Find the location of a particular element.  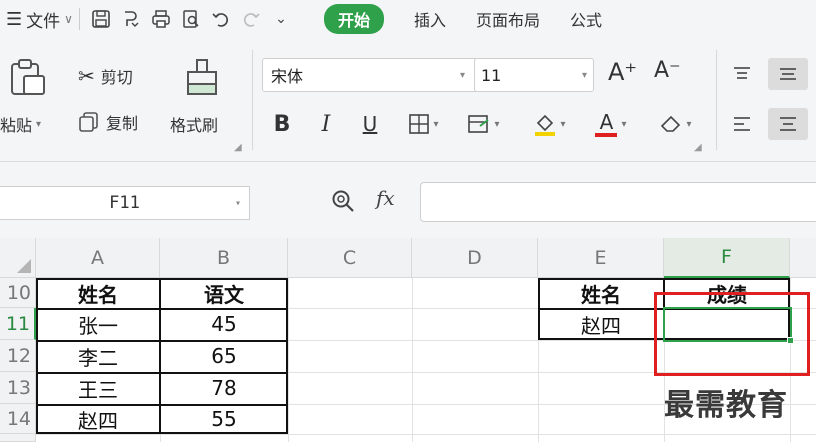

italic-icon: I is located at coordinates (326, 124).